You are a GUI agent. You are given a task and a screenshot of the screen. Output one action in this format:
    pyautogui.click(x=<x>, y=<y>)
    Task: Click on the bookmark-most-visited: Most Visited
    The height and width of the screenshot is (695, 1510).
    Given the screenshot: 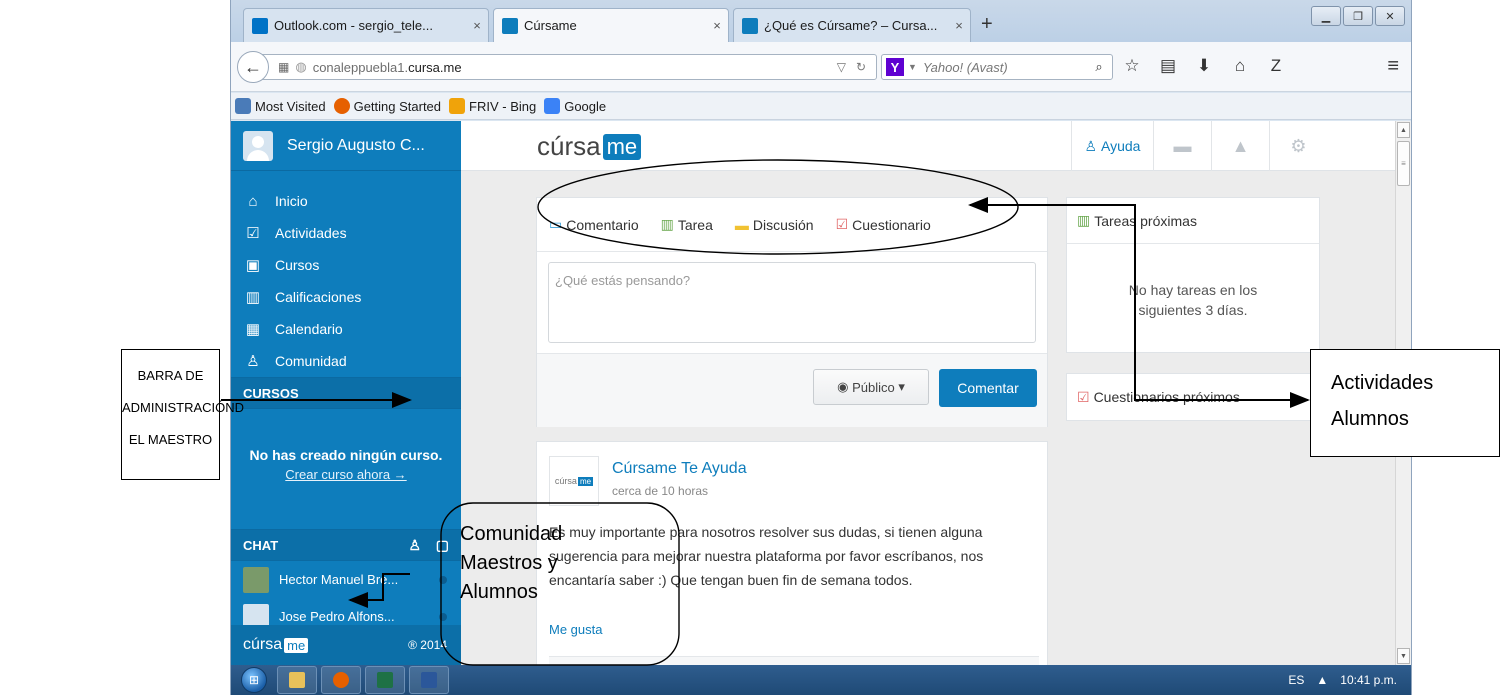 What is the action you would take?
    pyautogui.click(x=280, y=106)
    